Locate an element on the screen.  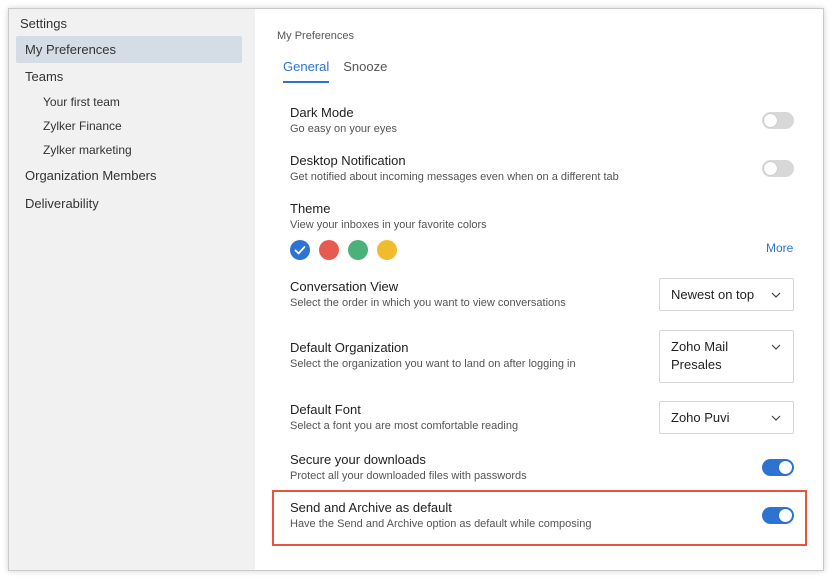
dark-mode-desc: Go easy on your eyes is located at coordinates (344, 129).